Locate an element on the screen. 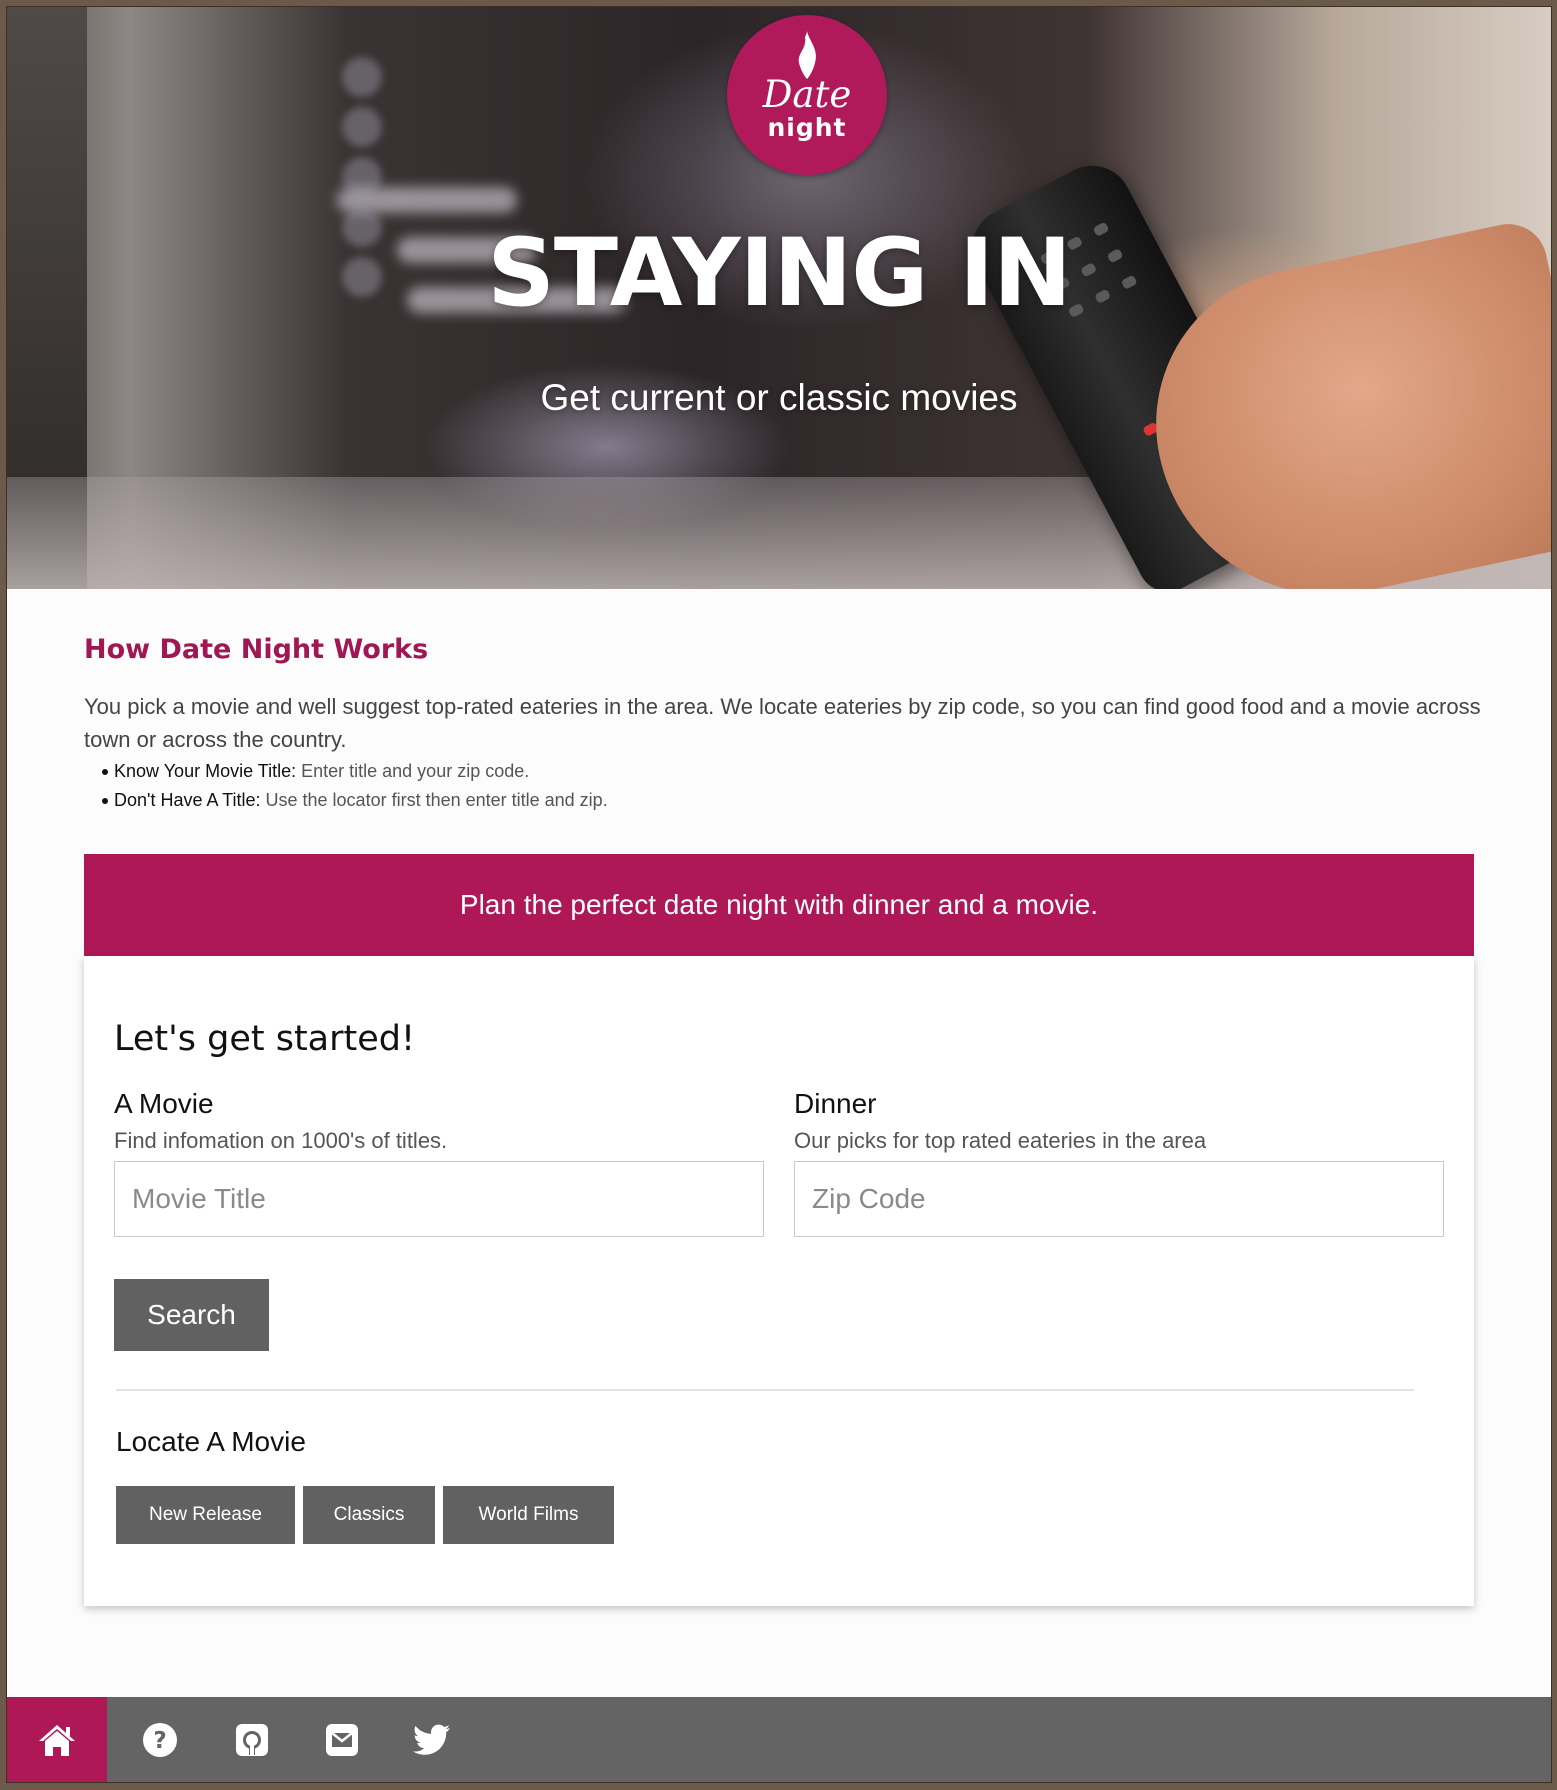 This screenshot has height=1790, width=1557. locate-heading: Locate A Movie is located at coordinates (211, 1441).